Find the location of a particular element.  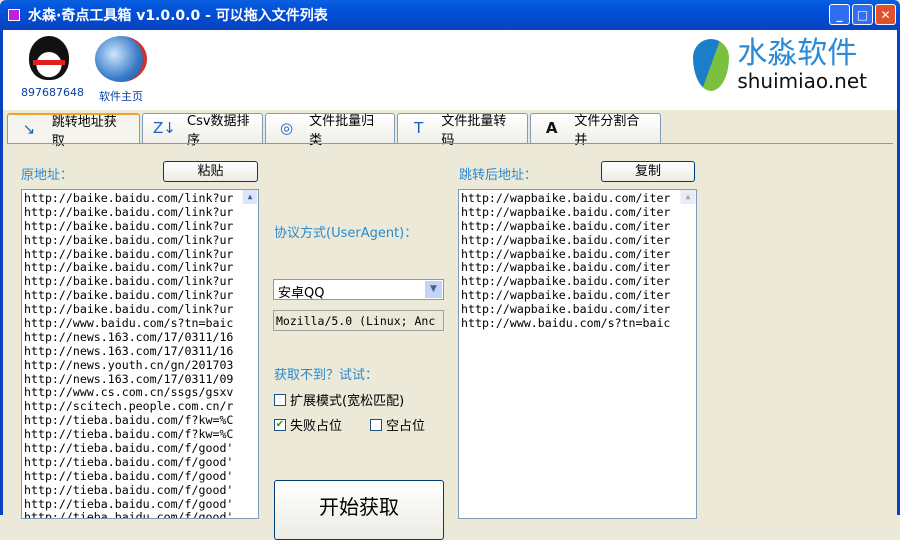

checkbox-label: 空占位 is located at coordinates (406, 426).